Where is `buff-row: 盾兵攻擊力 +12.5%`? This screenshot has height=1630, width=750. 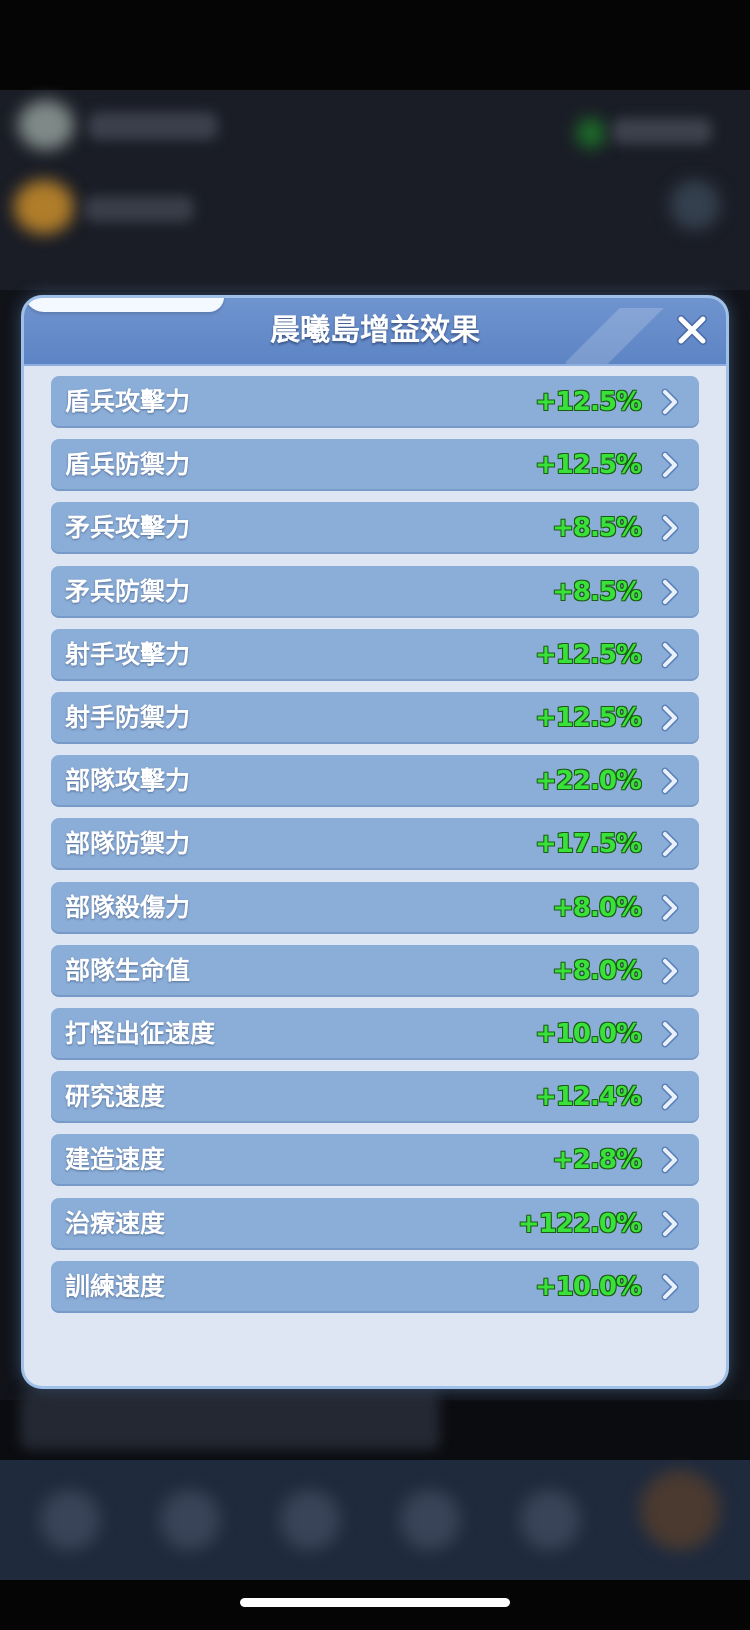
buff-row: 盾兵攻擊力 +12.5% is located at coordinates (375, 402).